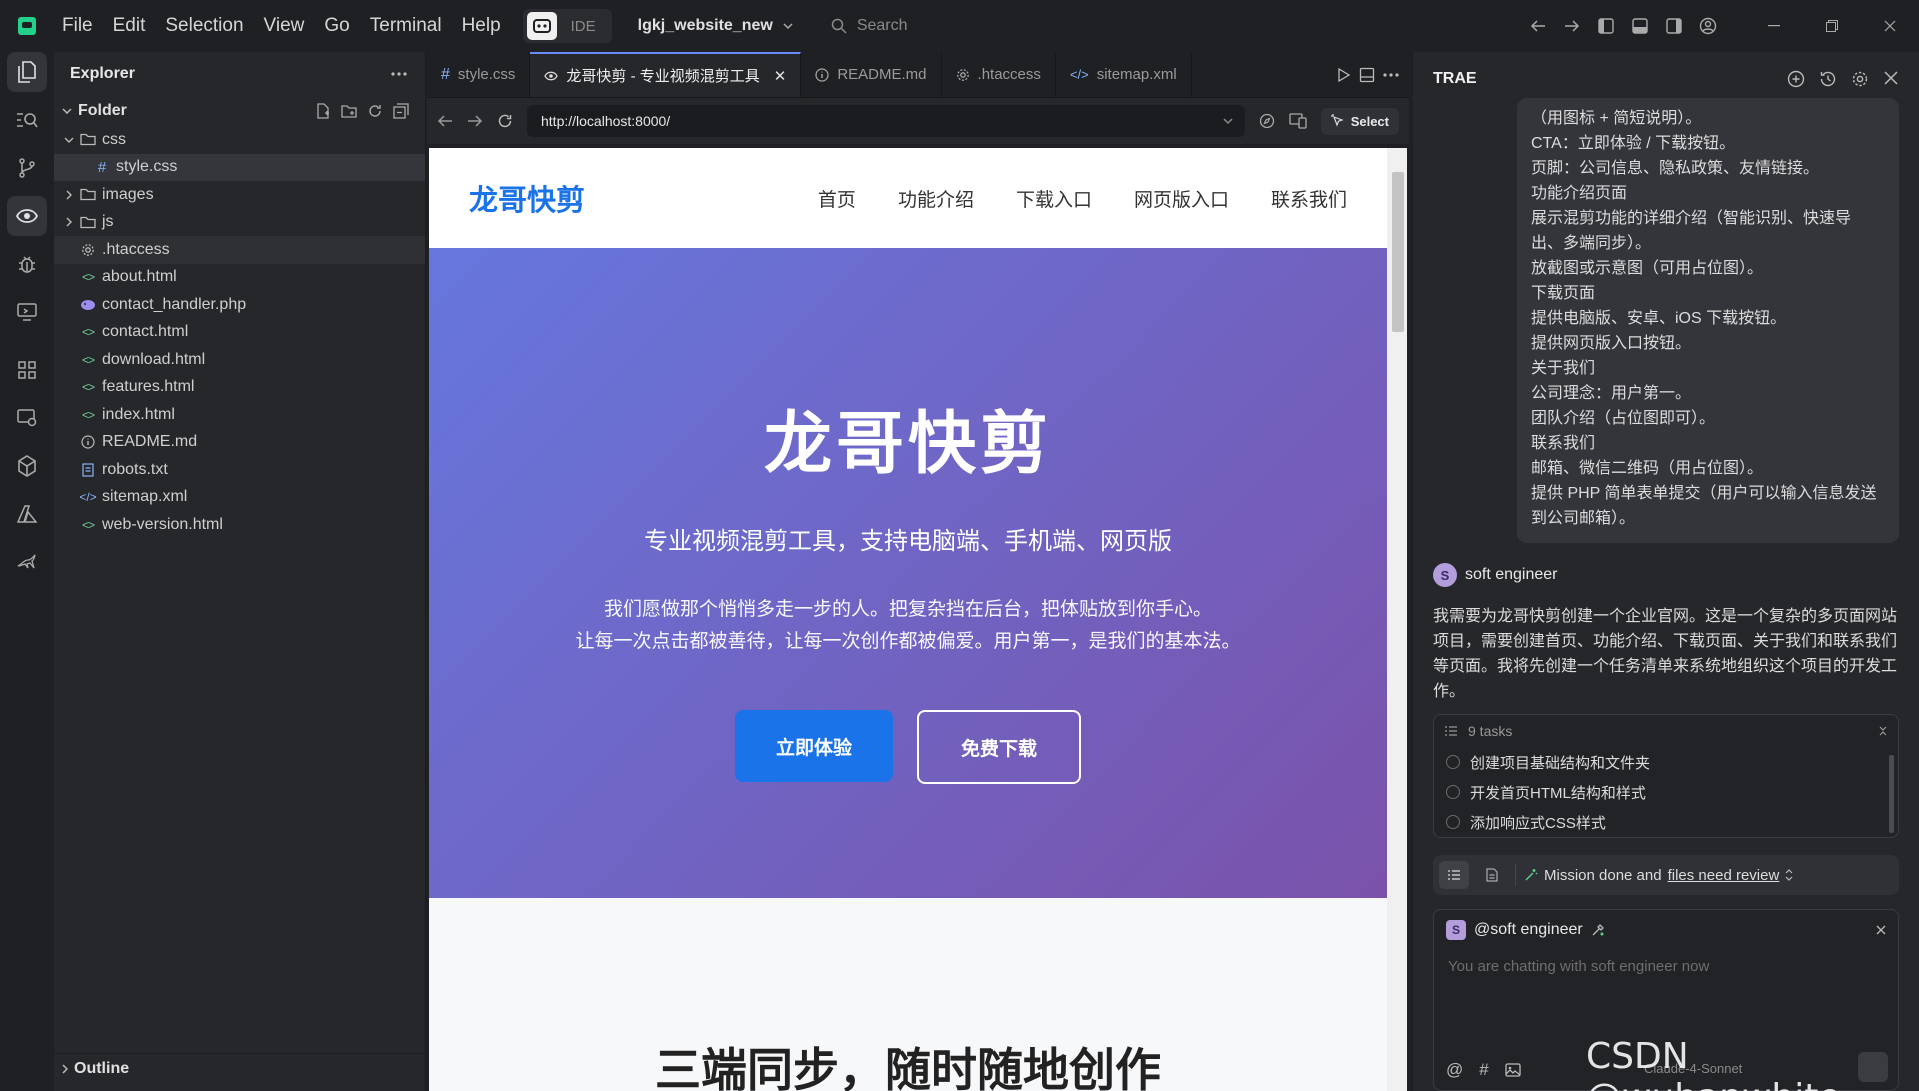 This screenshot has width=1919, height=1091. Describe the element at coordinates (1367, 75) in the screenshot. I see `split-editor-icon` at that location.